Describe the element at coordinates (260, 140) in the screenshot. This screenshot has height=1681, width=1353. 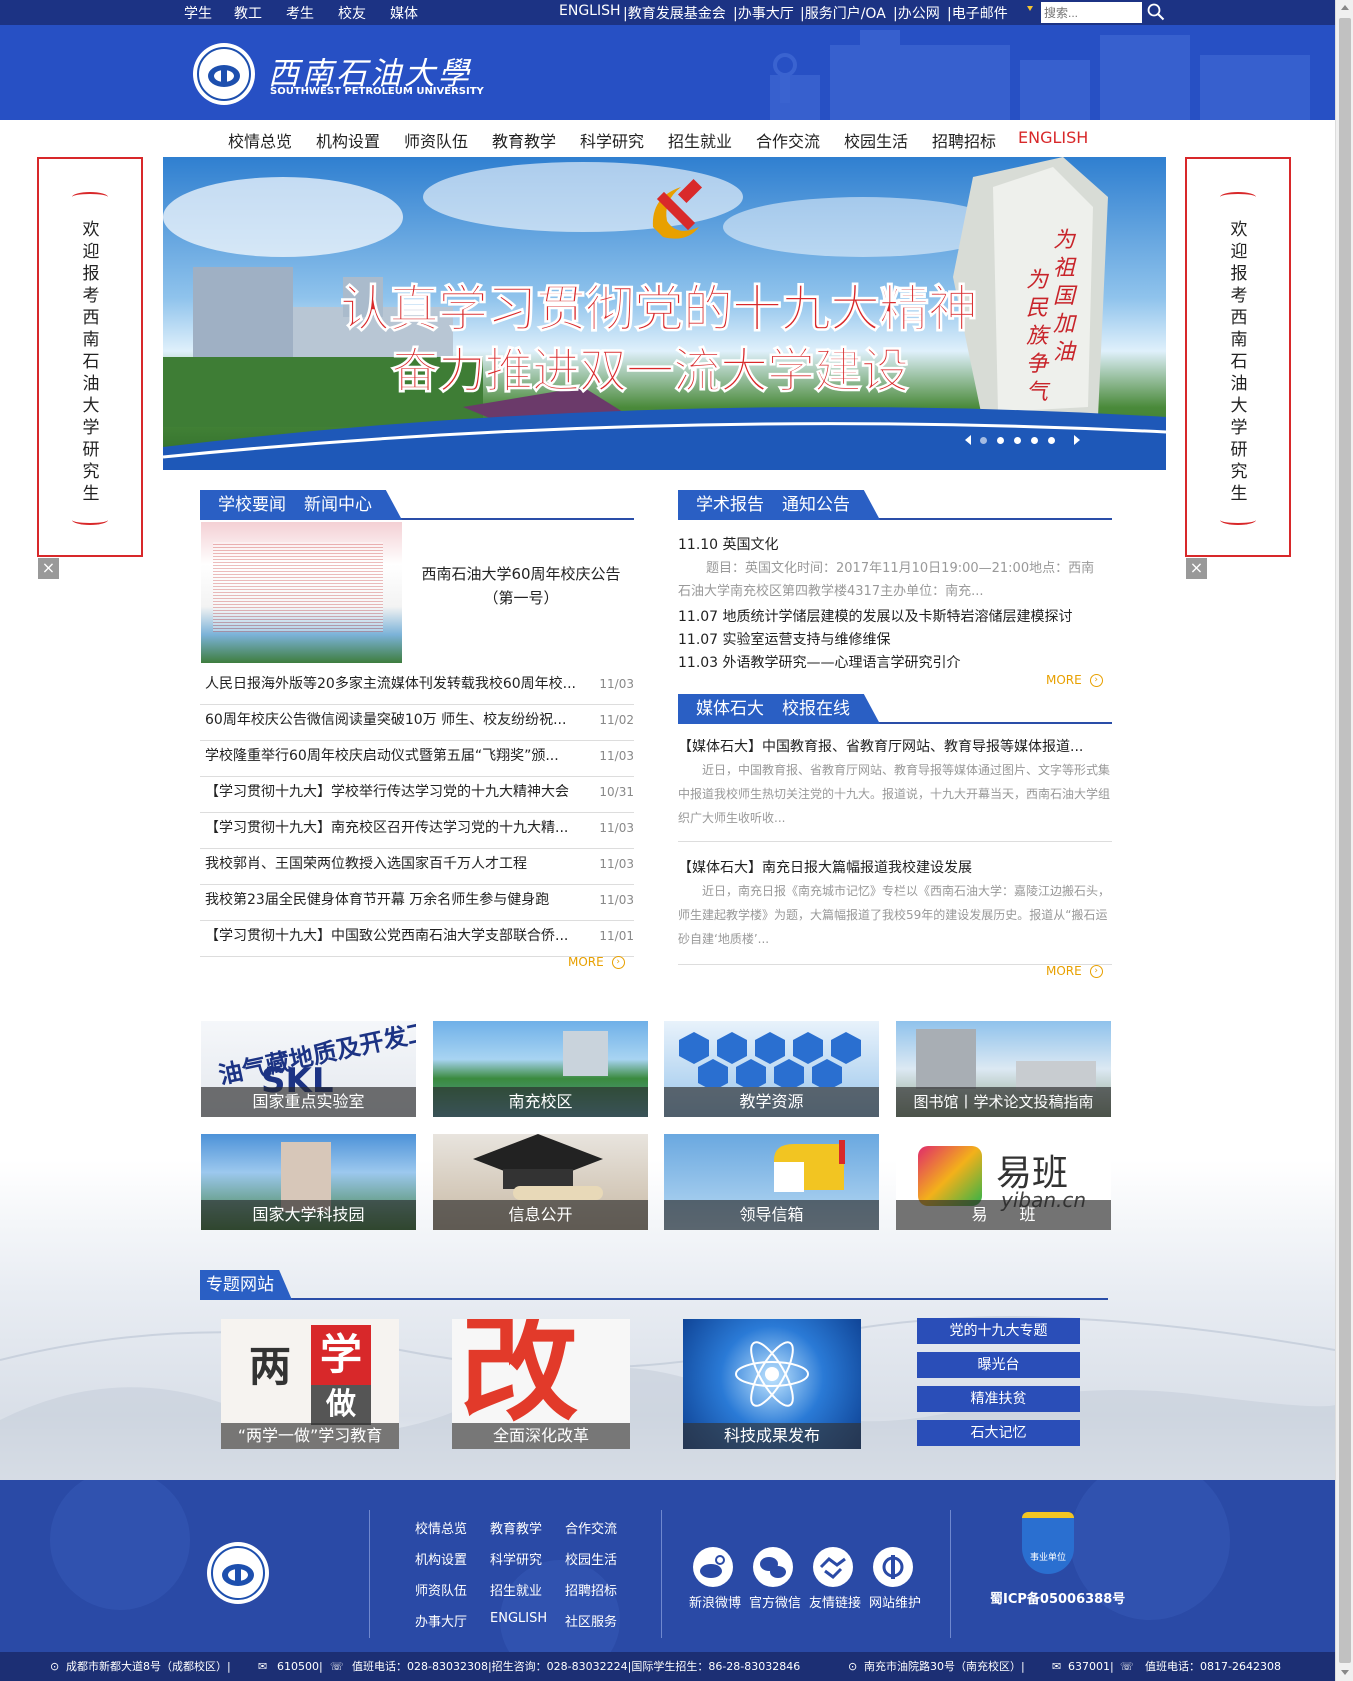
I see `nav-item-overview: 校情总览` at that location.